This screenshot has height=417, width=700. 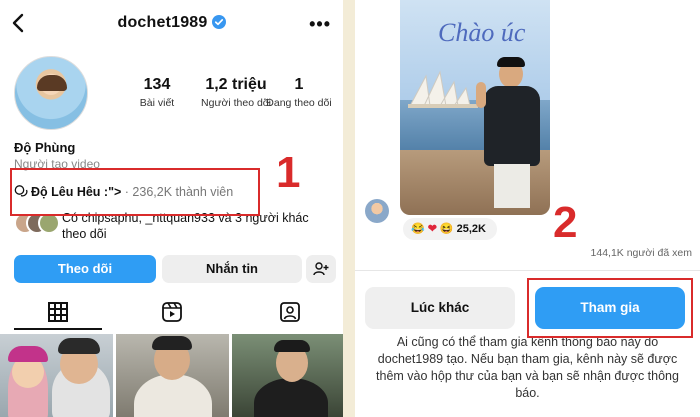 I want to click on handwriting-text: Chào úc, so click(x=482, y=32).